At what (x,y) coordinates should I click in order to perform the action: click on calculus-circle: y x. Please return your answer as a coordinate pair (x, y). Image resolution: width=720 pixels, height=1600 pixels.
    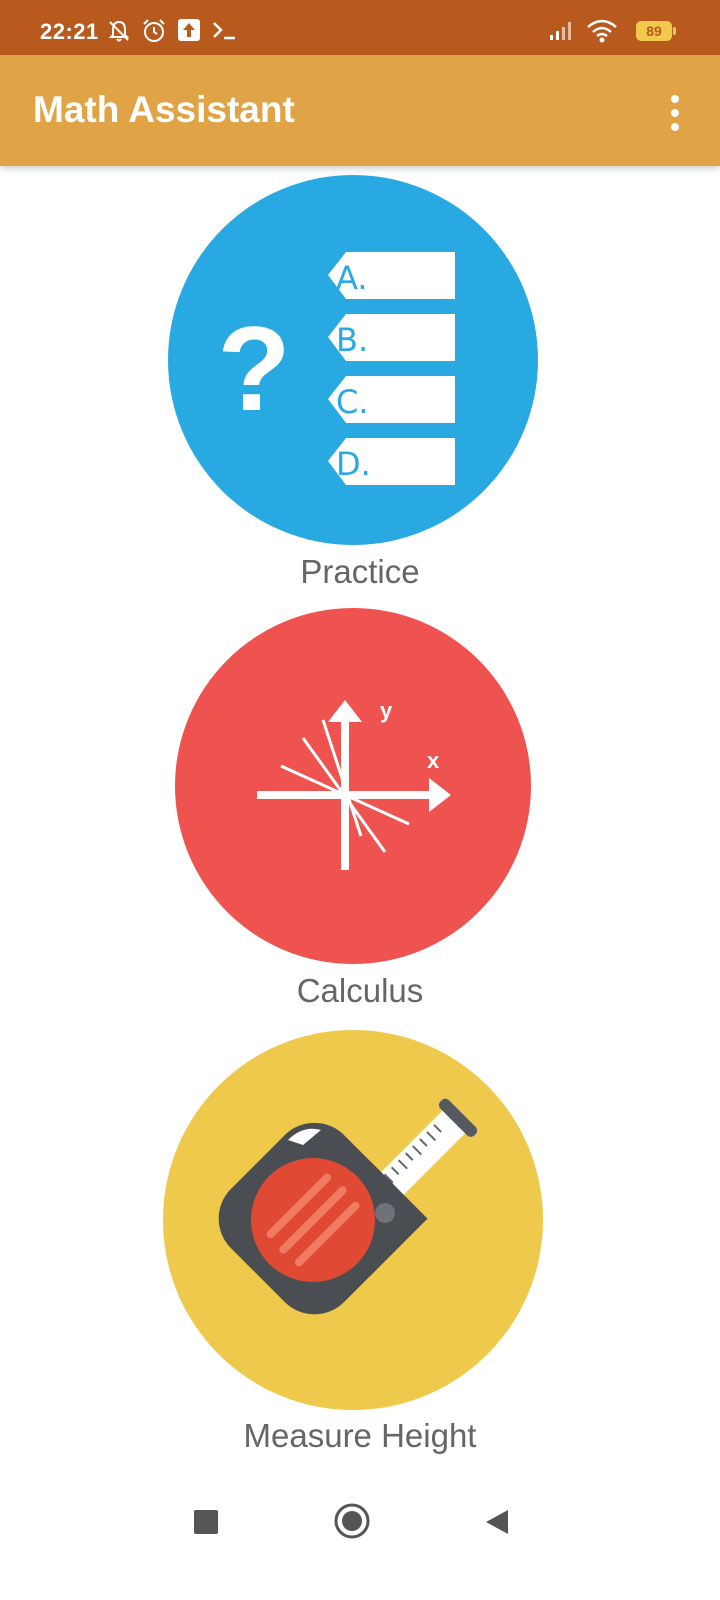
    Looking at the image, I should click on (353, 786).